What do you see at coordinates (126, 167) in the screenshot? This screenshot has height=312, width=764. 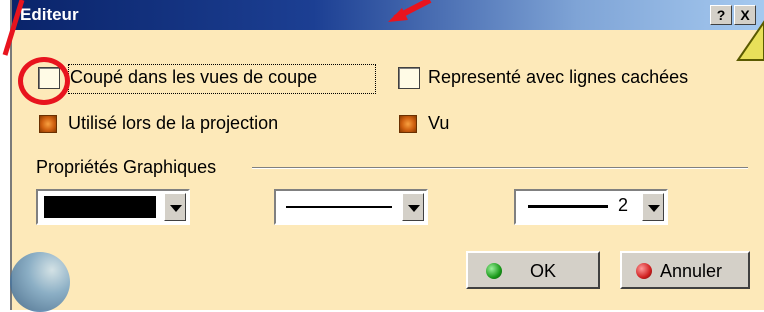 I see `graphic-properties-label: Propriétés Graphiques` at bounding box center [126, 167].